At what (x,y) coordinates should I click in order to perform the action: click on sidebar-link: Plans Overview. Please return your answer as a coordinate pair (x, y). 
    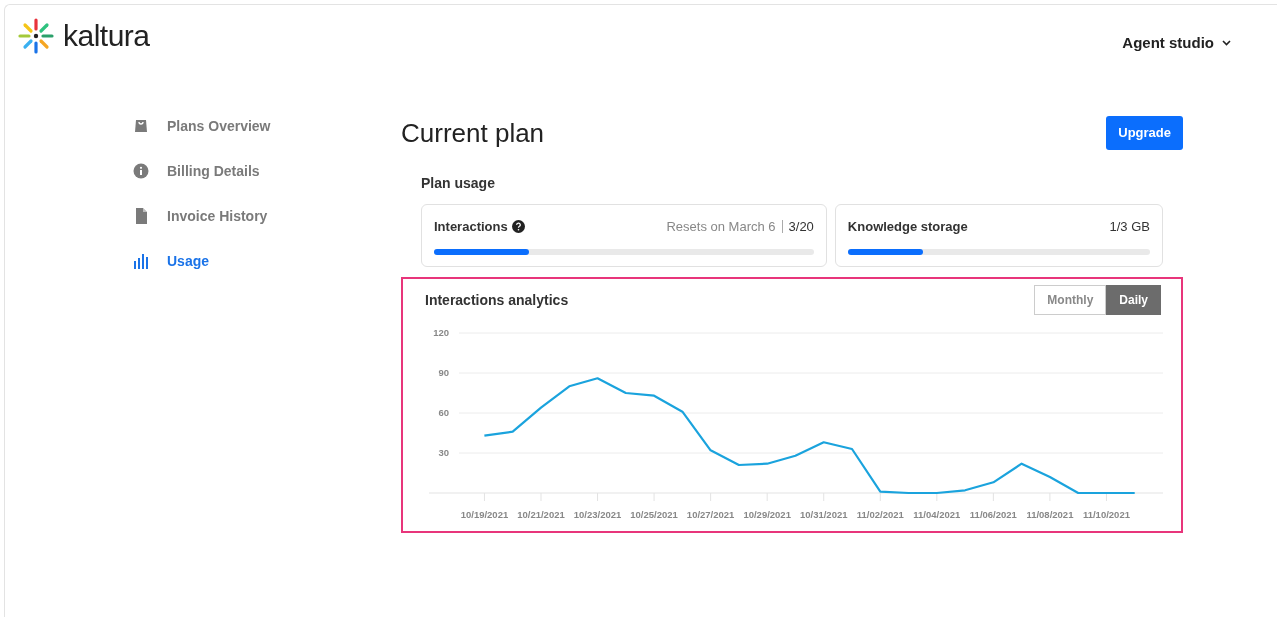
    Looking at the image, I should click on (219, 126).